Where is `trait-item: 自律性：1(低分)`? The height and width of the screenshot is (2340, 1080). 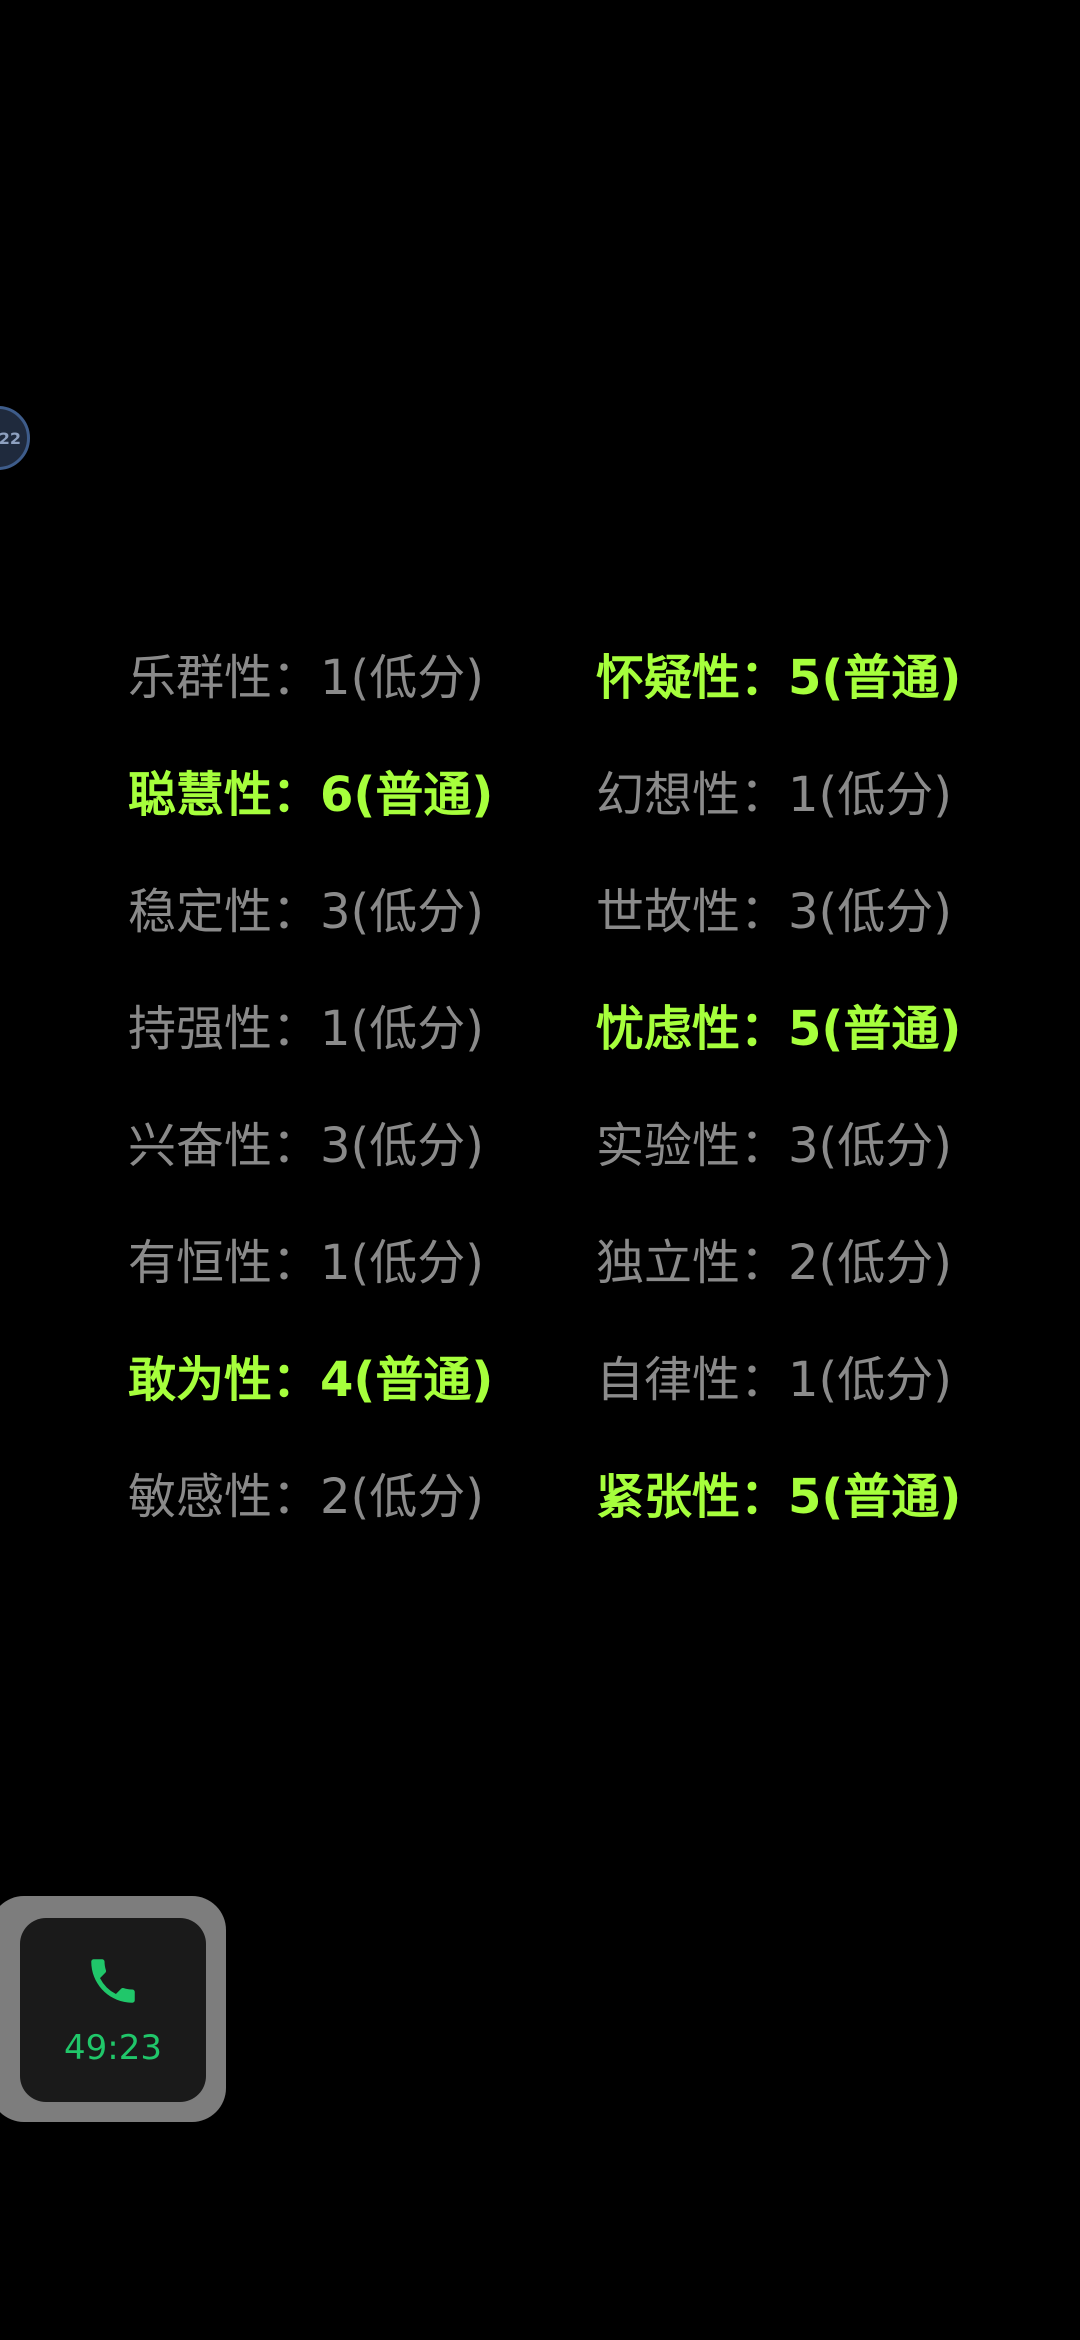
trait-item: 自律性：1(低分) is located at coordinates (774, 1380).